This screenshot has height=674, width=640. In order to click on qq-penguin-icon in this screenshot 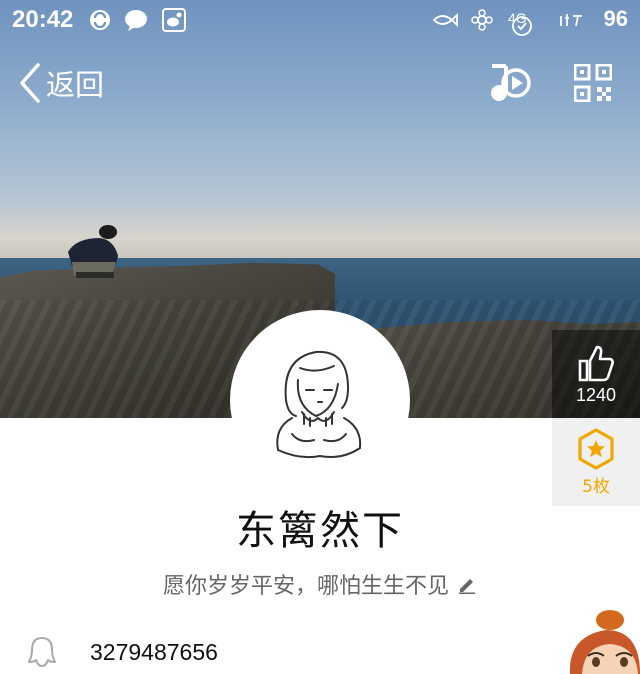, I will do `click(42, 652)`.